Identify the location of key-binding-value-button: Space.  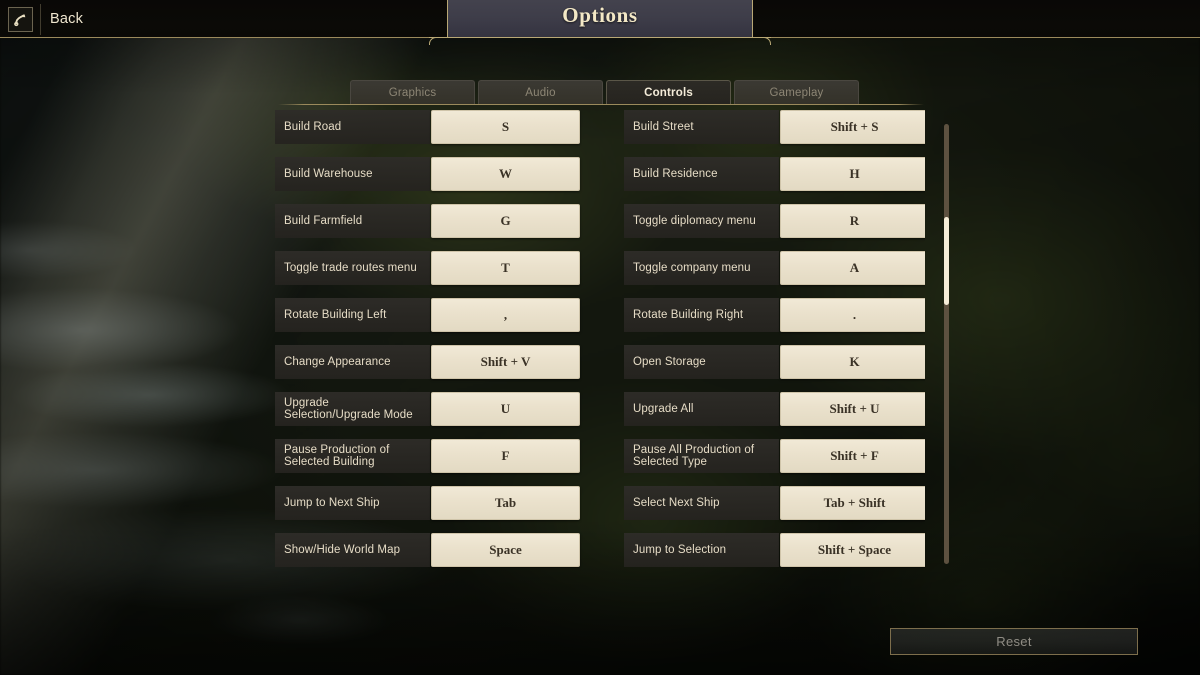
(505, 550).